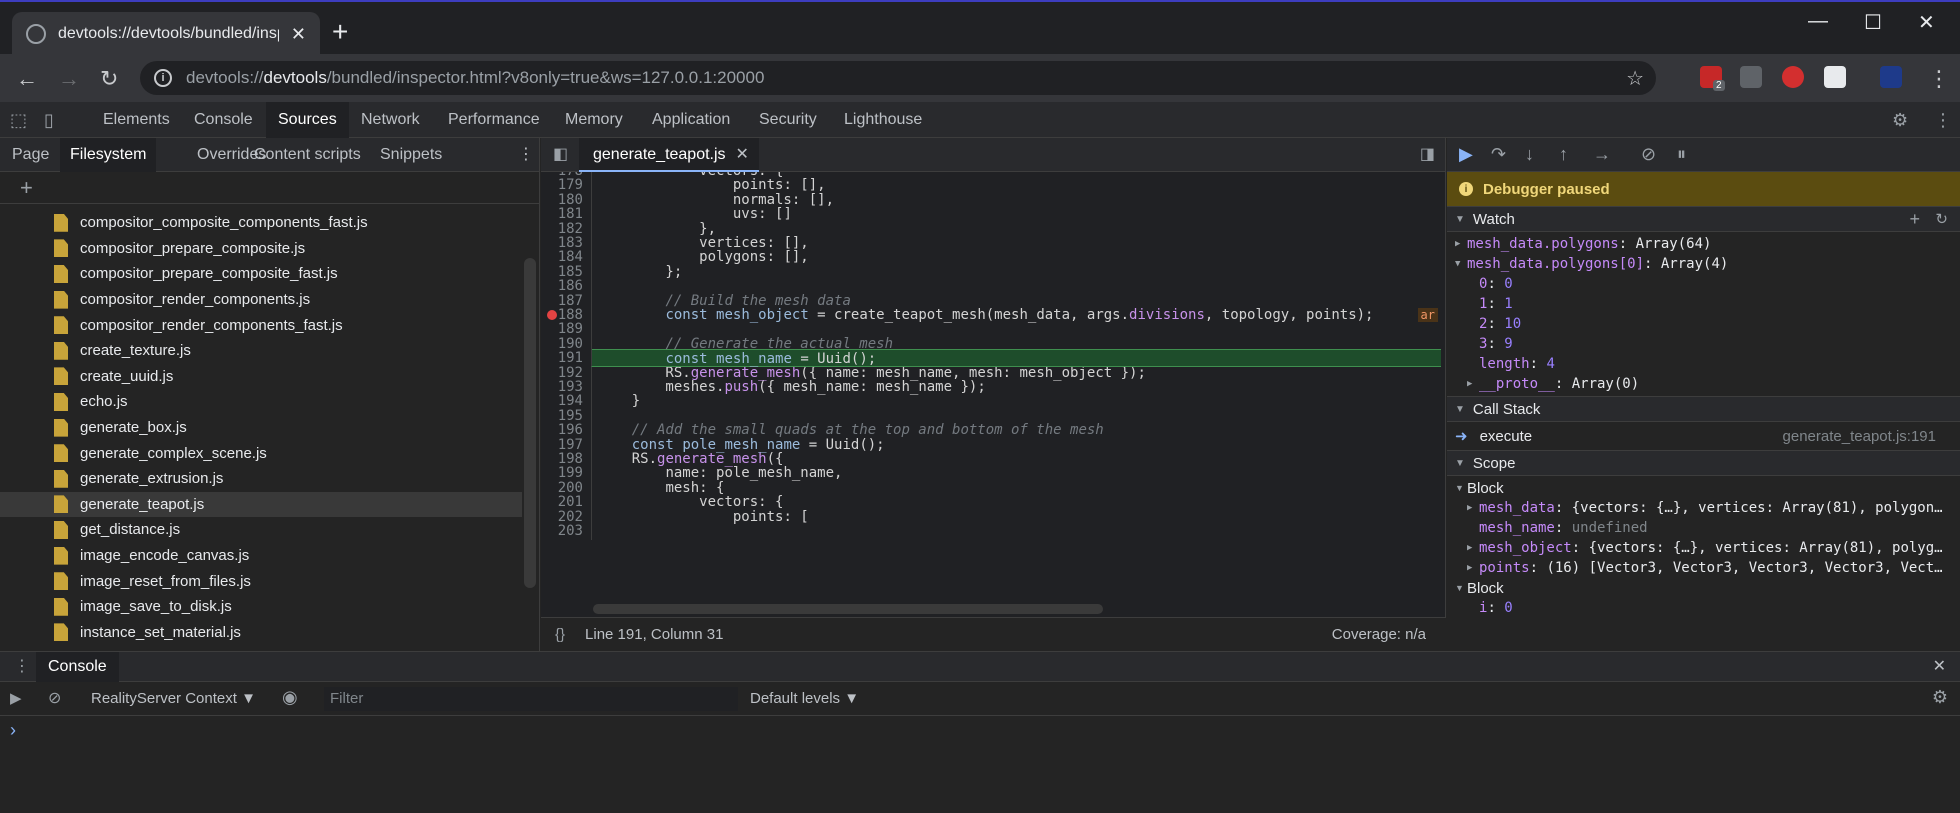 This screenshot has height=813, width=1960. Describe the element at coordinates (1835, 77) in the screenshot. I see `extension-s-icon` at that location.